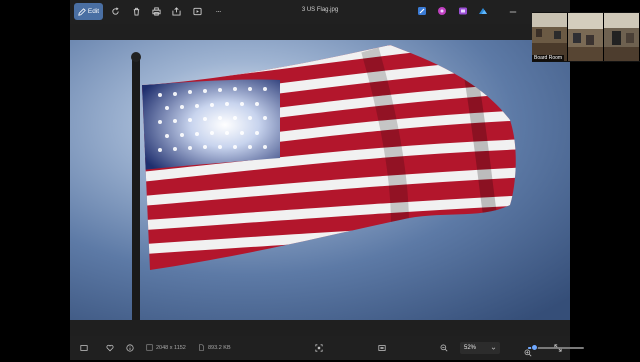 Image resolution: width=640 pixels, height=362 pixels. I want to click on print-button, so click(156, 11).